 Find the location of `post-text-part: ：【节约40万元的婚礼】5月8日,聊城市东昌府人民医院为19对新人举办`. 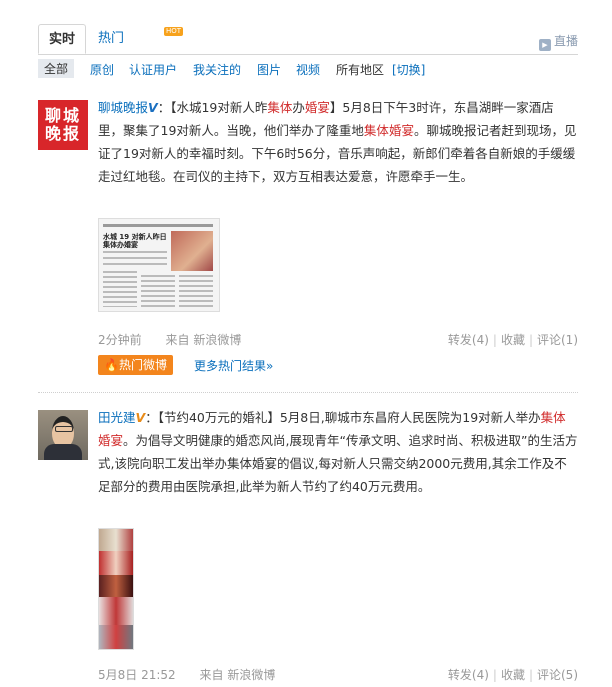

post-text-part: ：【节约40万元的婚礼】5月8日,聊城市东昌府人民医院为19对新人举办 is located at coordinates (343, 417).